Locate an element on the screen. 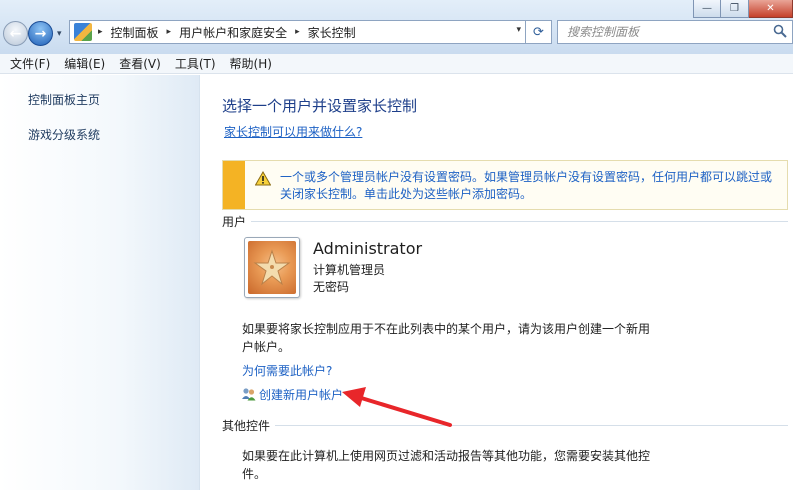  why-account-link: 为何需要此帐户? is located at coordinates (287, 370).